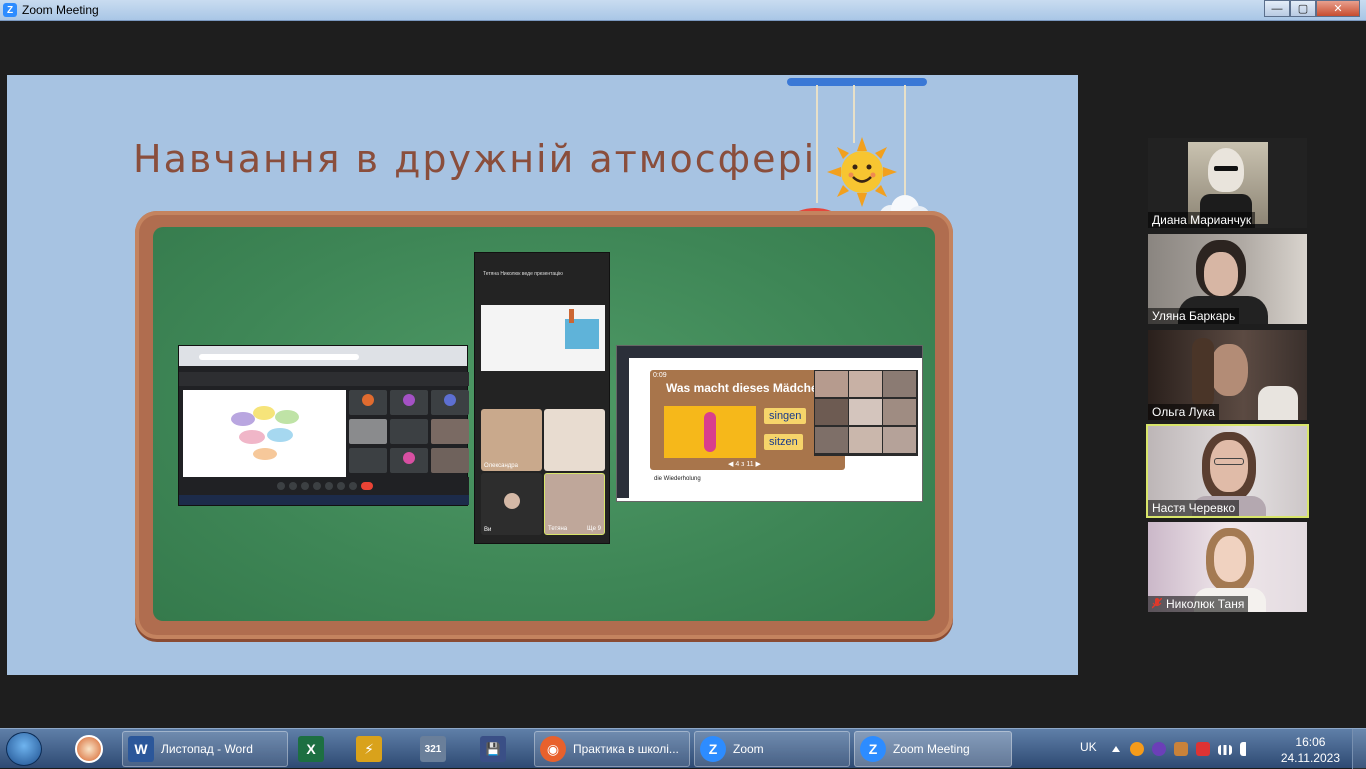 Image resolution: width=1366 pixels, height=769 pixels. Describe the element at coordinates (1338, 8) in the screenshot. I see `close-button: ✕` at that location.